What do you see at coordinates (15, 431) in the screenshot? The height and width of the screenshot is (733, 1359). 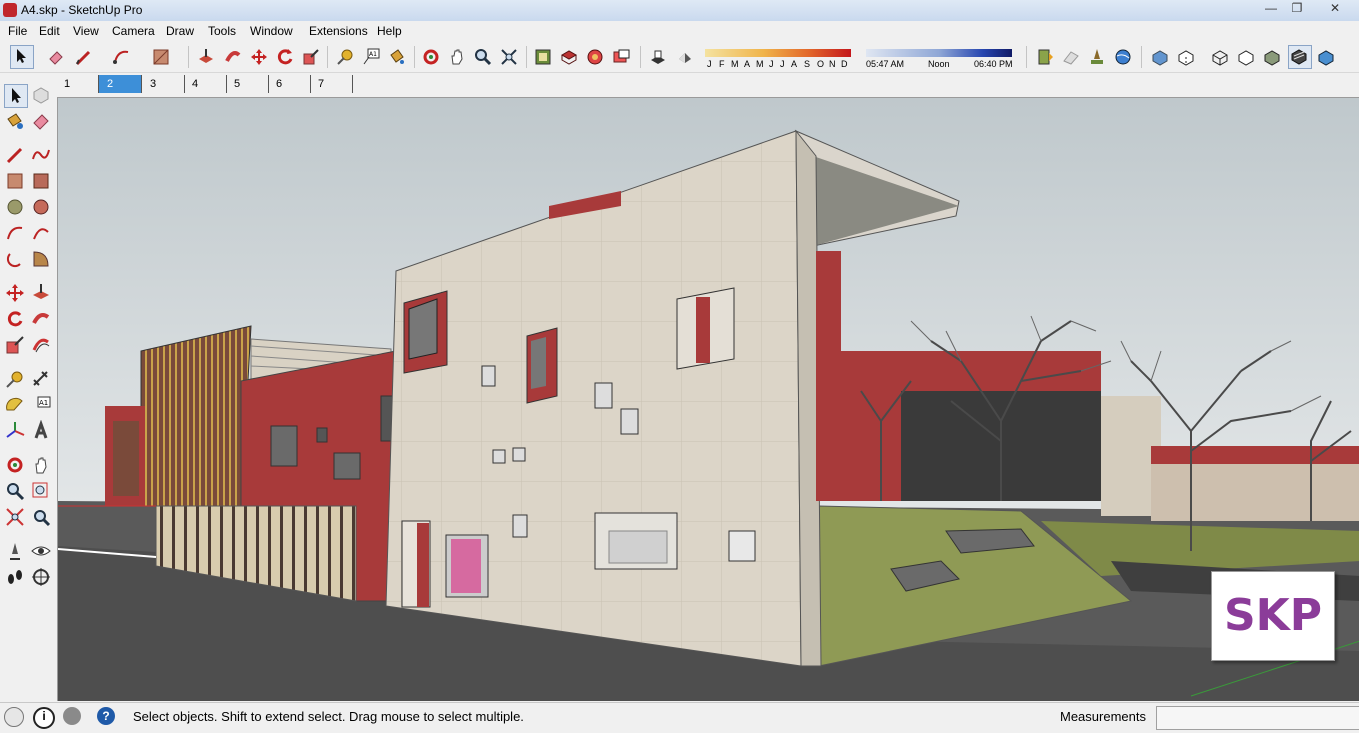 I see `axes-tool-button` at bounding box center [15, 431].